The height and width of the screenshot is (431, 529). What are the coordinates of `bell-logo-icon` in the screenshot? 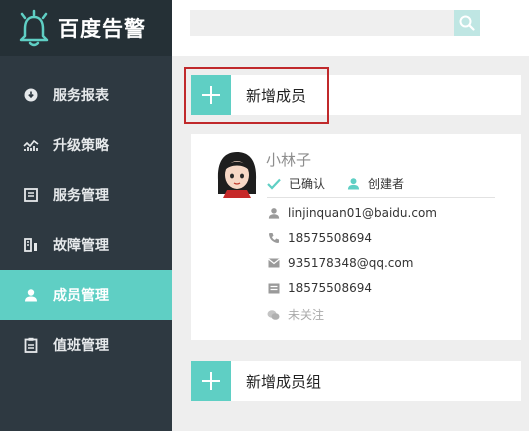 It's located at (34, 28).